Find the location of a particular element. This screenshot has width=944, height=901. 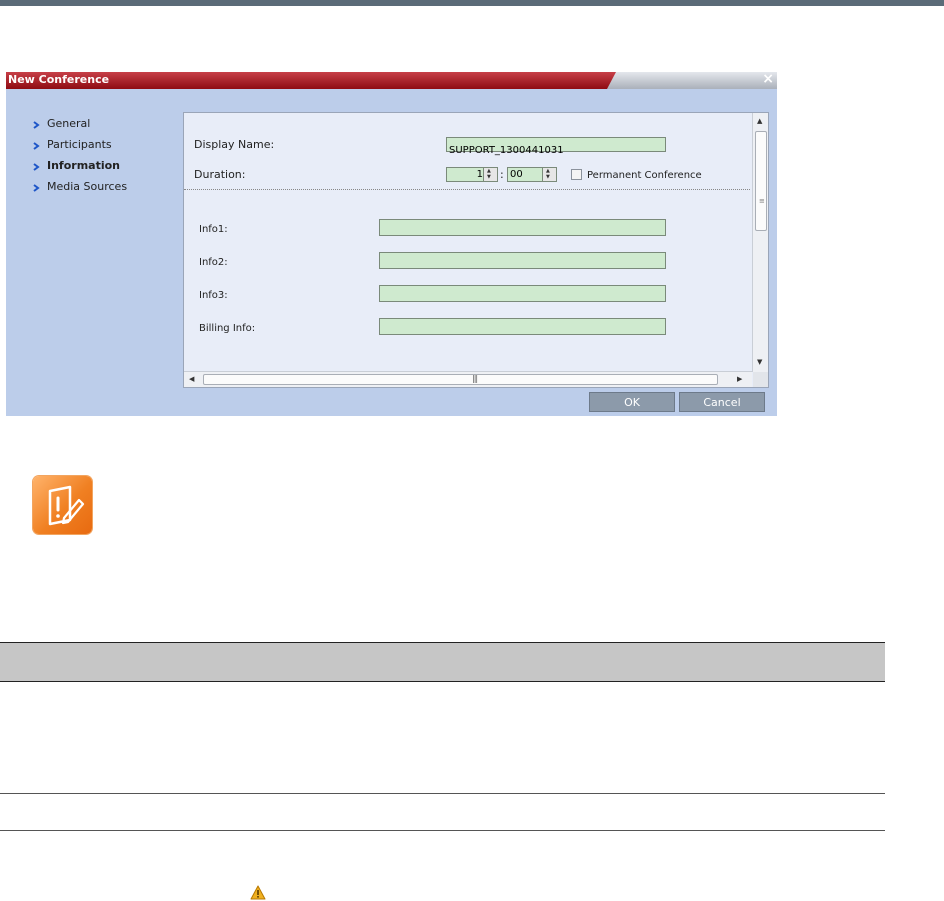

nav-item-label: General is located at coordinates (69, 123).